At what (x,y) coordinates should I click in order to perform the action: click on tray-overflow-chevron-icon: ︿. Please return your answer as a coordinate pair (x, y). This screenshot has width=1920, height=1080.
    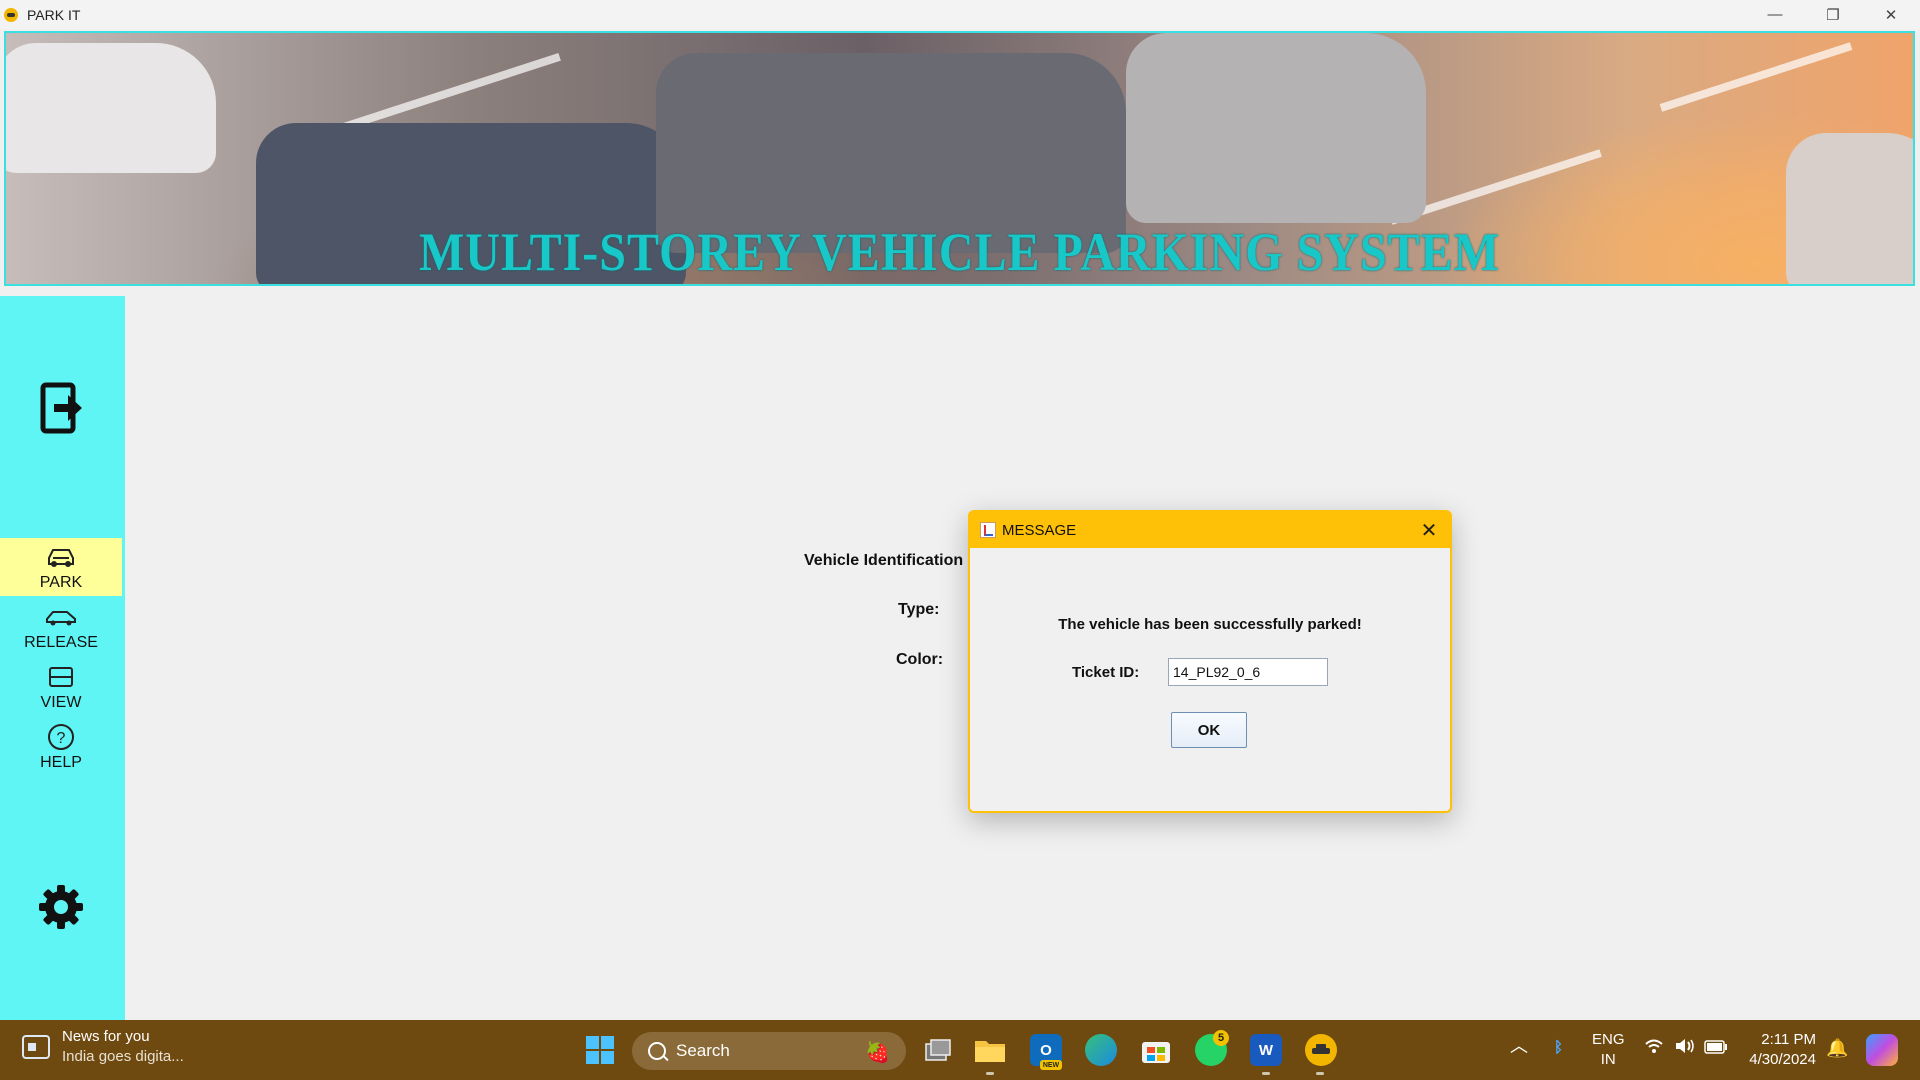
    Looking at the image, I should click on (1519, 1046).